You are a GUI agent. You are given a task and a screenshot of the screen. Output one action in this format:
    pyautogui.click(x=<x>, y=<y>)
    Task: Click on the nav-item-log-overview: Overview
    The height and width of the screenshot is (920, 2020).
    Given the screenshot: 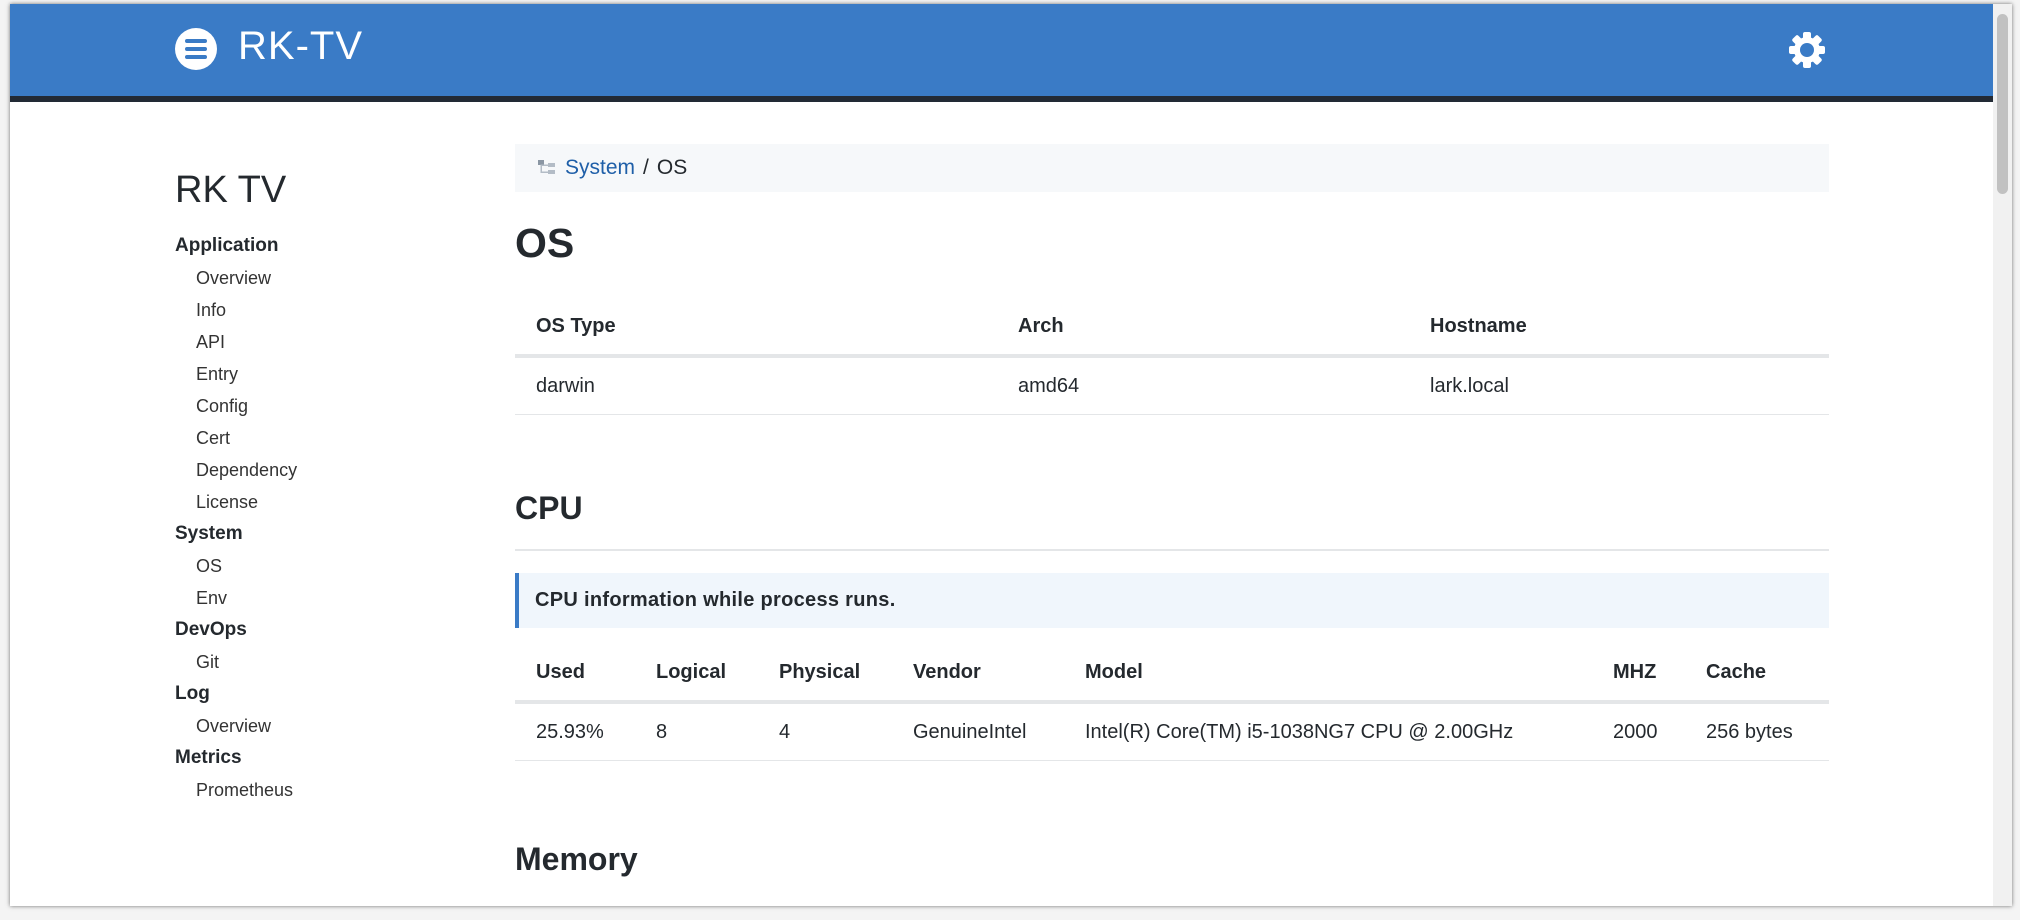 What is the action you would take?
    pyautogui.click(x=325, y=726)
    